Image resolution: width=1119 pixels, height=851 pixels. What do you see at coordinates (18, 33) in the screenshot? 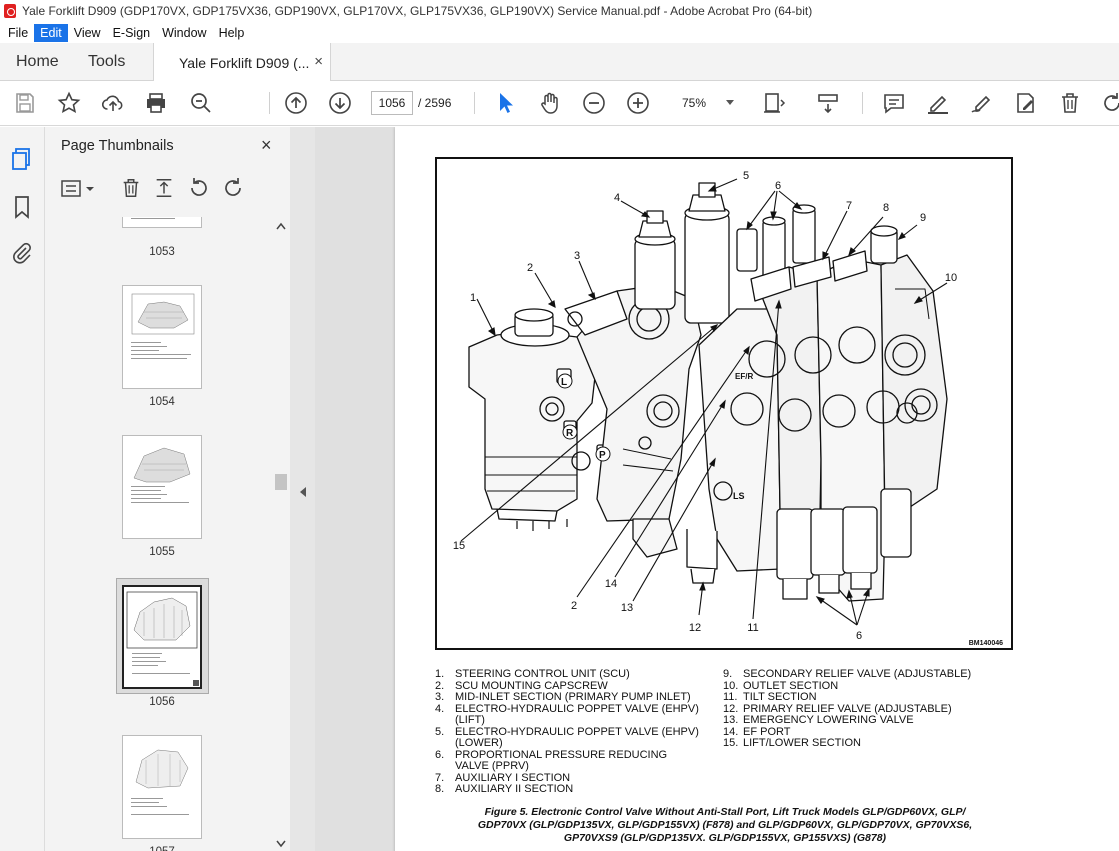
I see `menu-file: File` at bounding box center [18, 33].